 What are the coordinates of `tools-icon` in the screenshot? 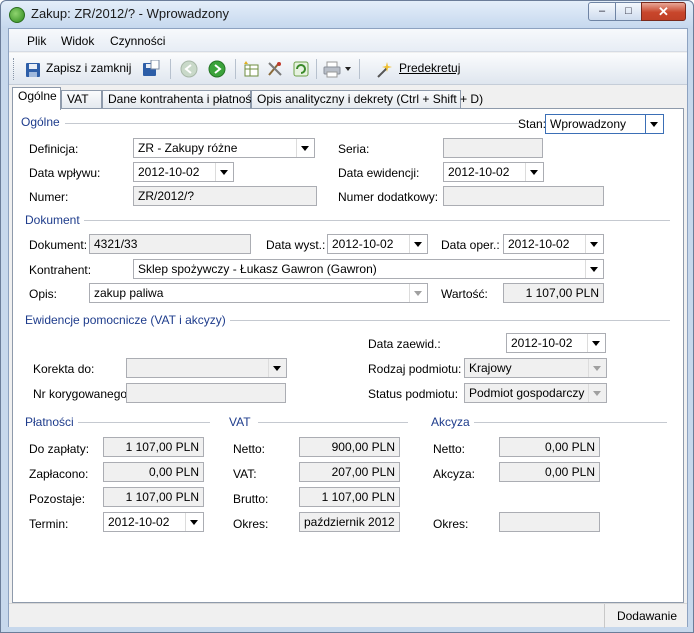 It's located at (275, 69).